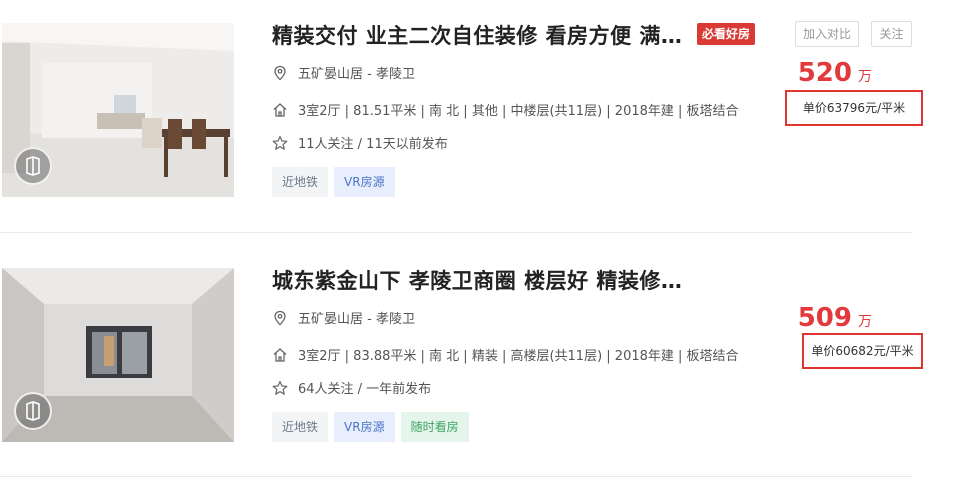 Image resolution: width=953 pixels, height=497 pixels. I want to click on follow-button: 关注, so click(891, 34).